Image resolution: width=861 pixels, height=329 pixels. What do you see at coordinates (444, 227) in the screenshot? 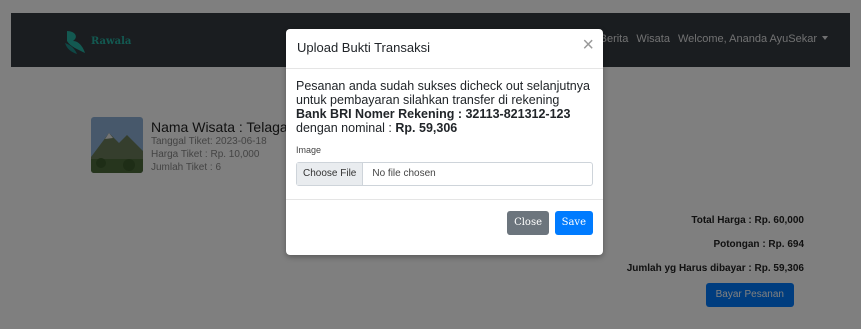
I see `modal-footer: Close Save` at bounding box center [444, 227].